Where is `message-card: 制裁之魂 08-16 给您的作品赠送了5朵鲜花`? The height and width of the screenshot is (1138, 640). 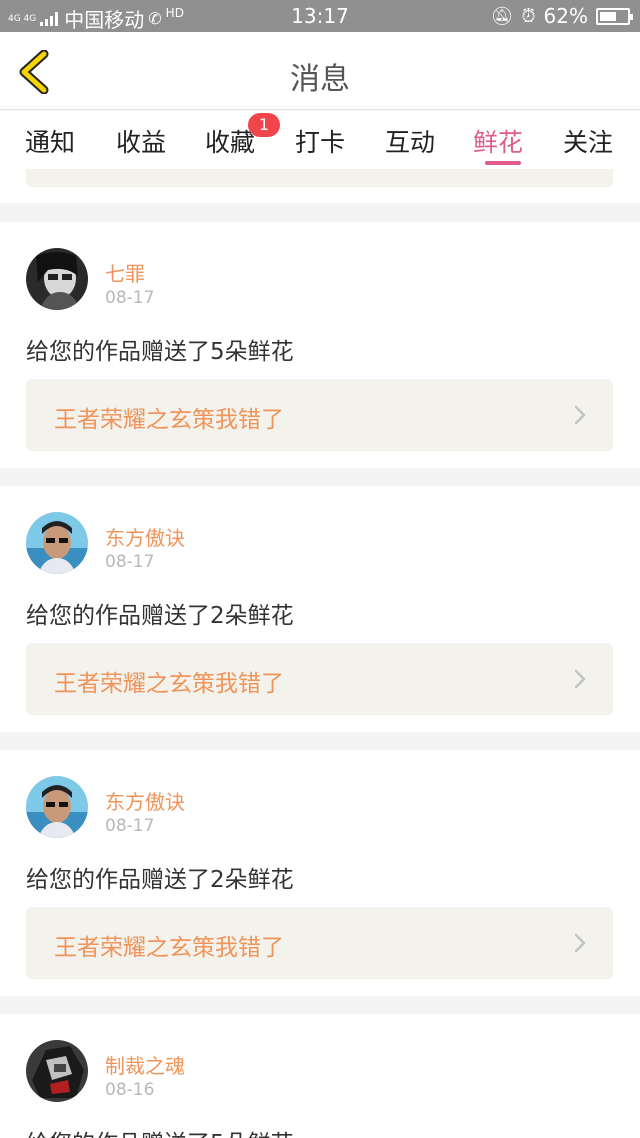
message-card: 制裁之魂 08-16 给您的作品赠送了5朵鲜花 is located at coordinates (320, 1076).